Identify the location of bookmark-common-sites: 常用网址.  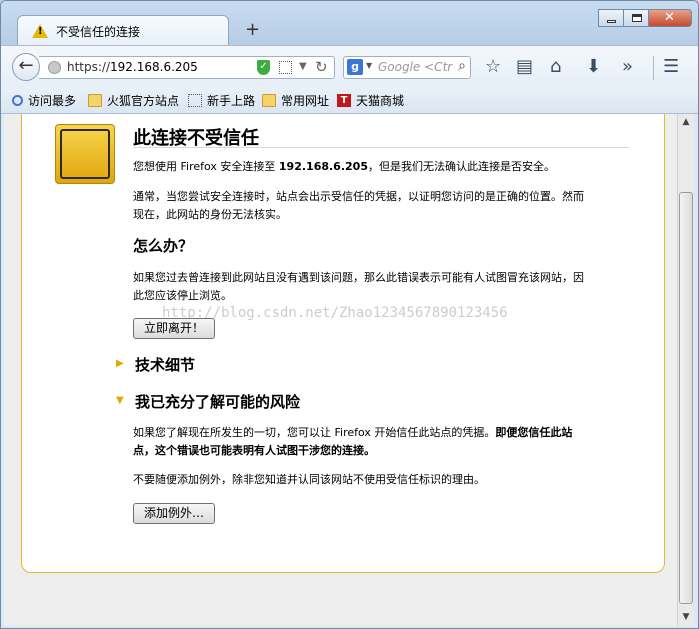
(295, 100).